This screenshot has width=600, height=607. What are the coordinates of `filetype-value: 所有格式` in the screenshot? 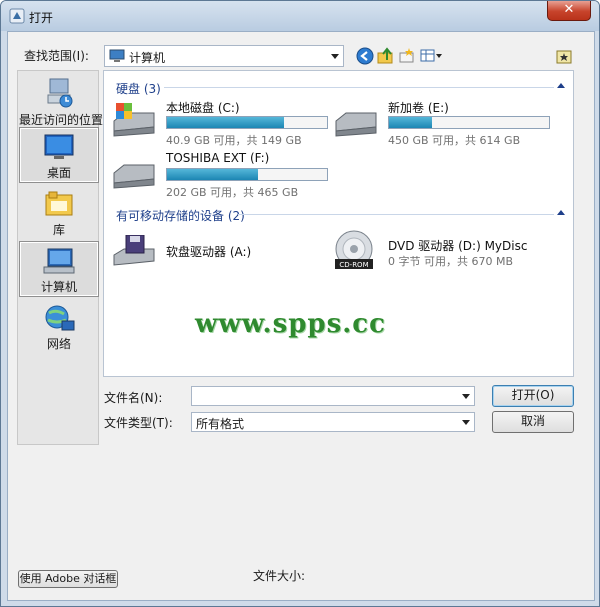 It's located at (220, 424).